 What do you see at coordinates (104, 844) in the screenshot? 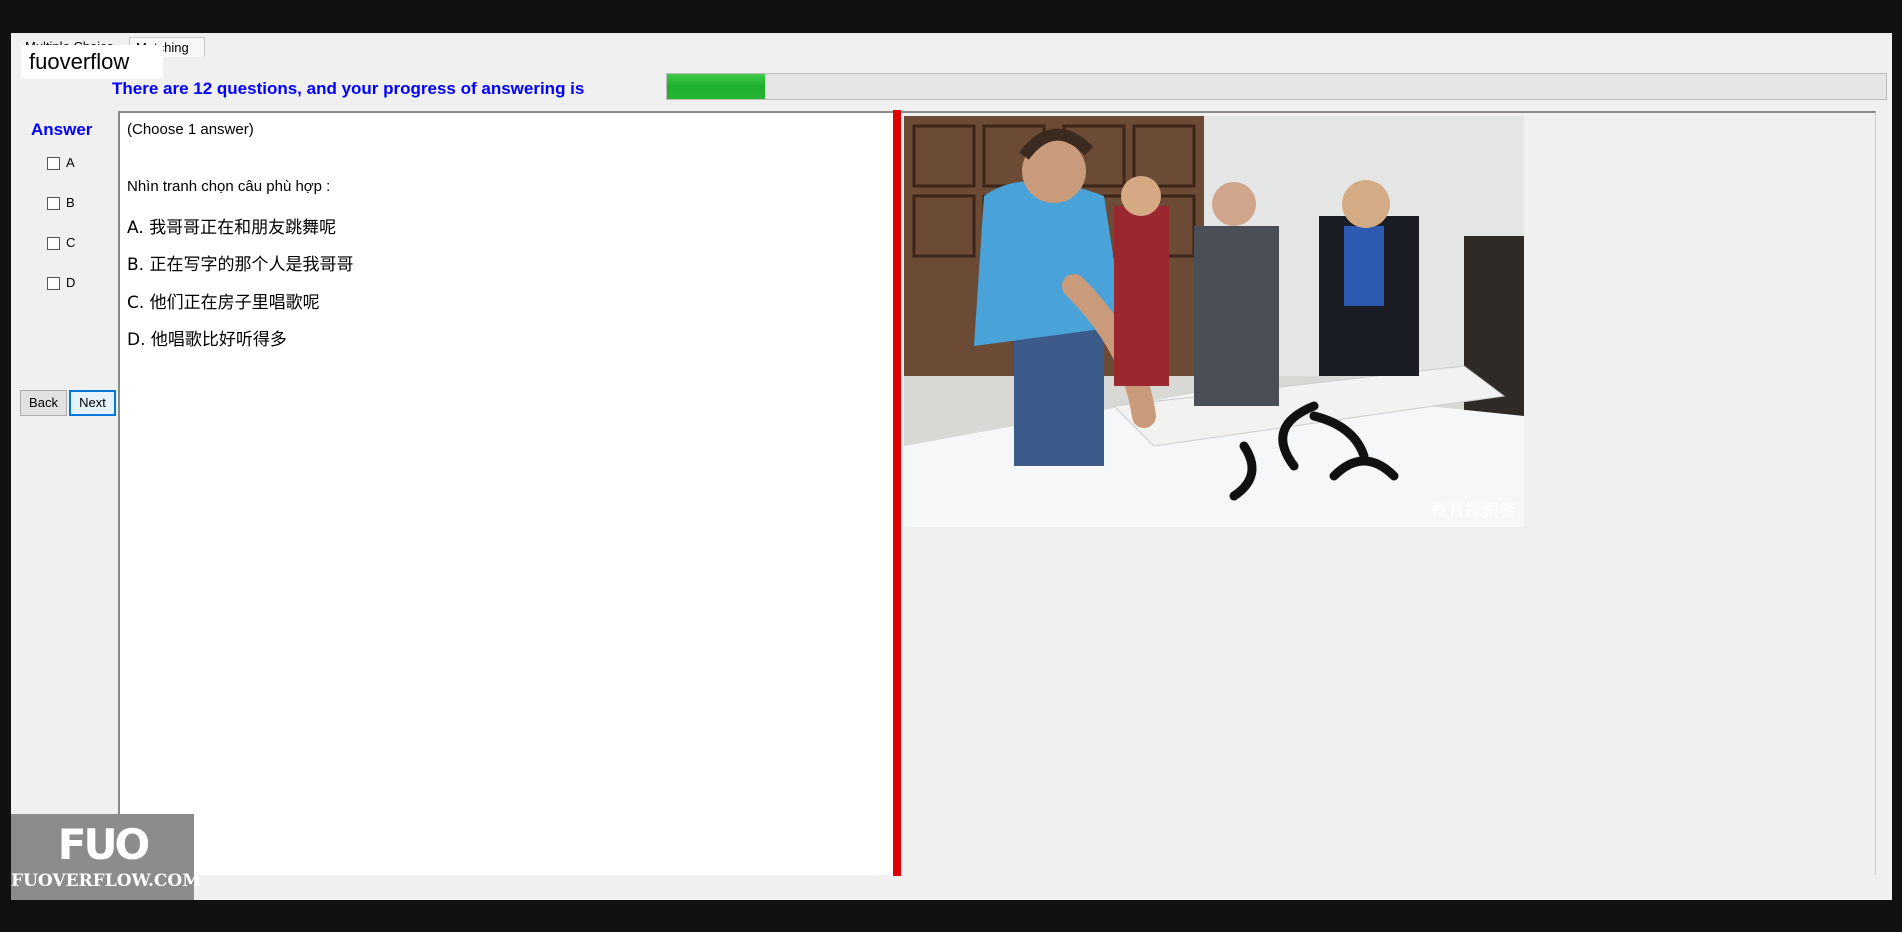
I see `logo-mark: FUO` at bounding box center [104, 844].